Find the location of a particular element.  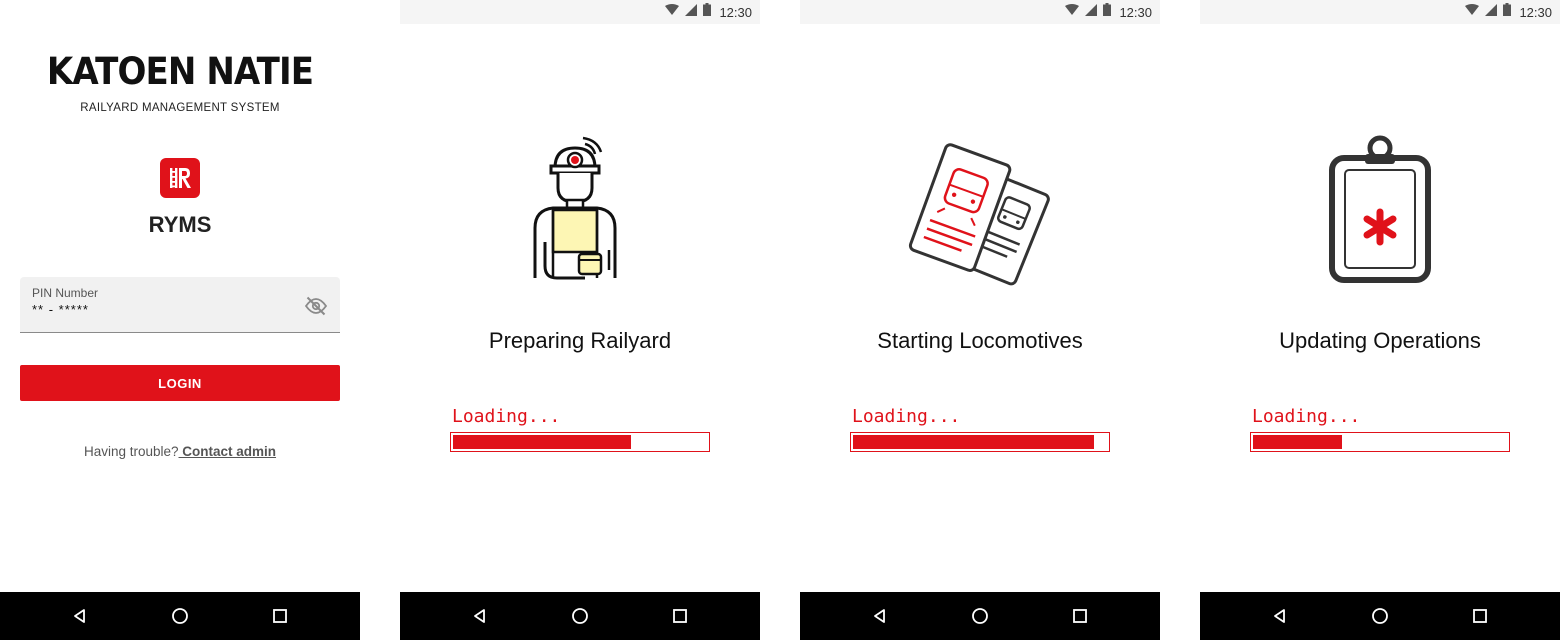

loading-title: Starting Locomotives is located at coordinates (980, 340).